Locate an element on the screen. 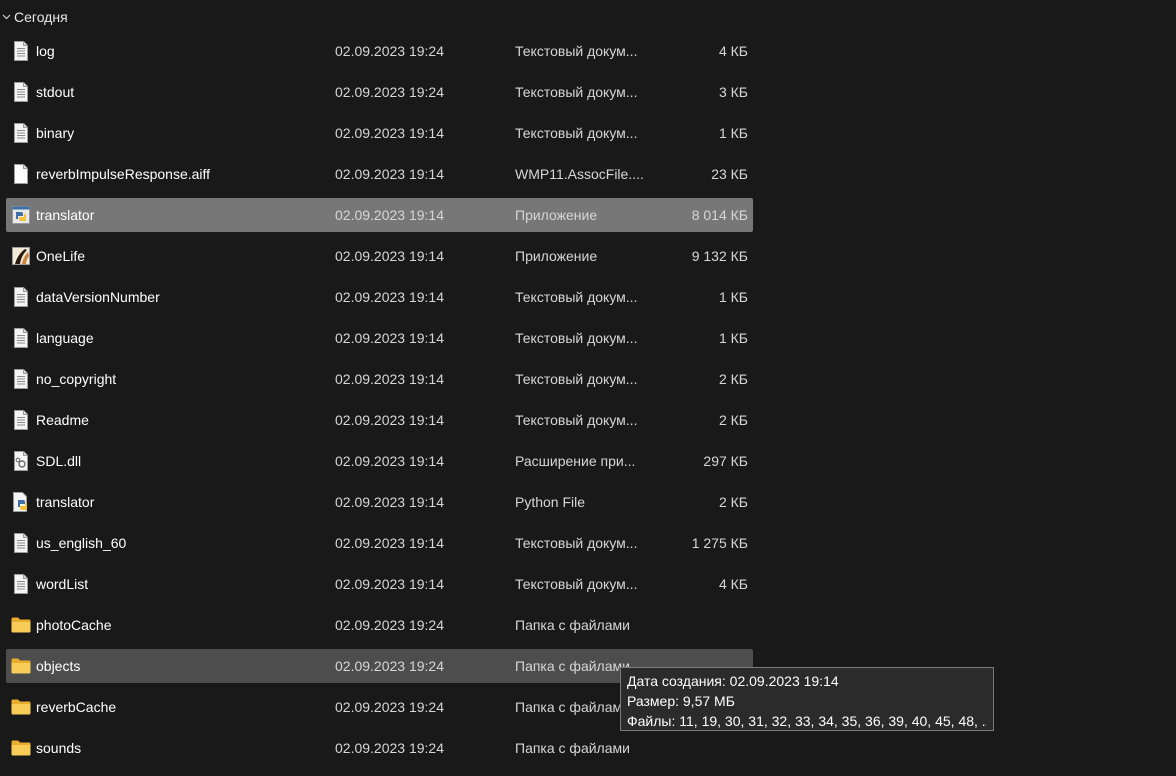  tooltip-created: Дата создания: 02.09.2023 19:14 is located at coordinates (733, 681).